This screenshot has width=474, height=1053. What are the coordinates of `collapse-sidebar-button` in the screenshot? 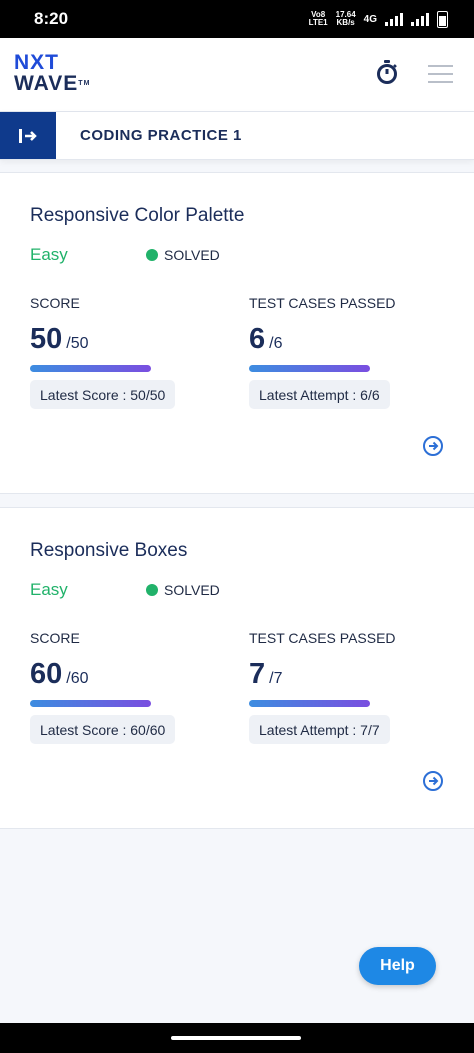 It's located at (28, 135).